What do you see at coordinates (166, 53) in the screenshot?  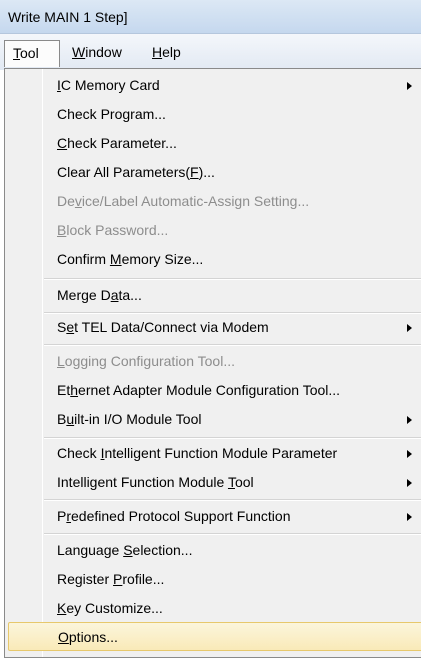 I see `menu-help: Help` at bounding box center [166, 53].